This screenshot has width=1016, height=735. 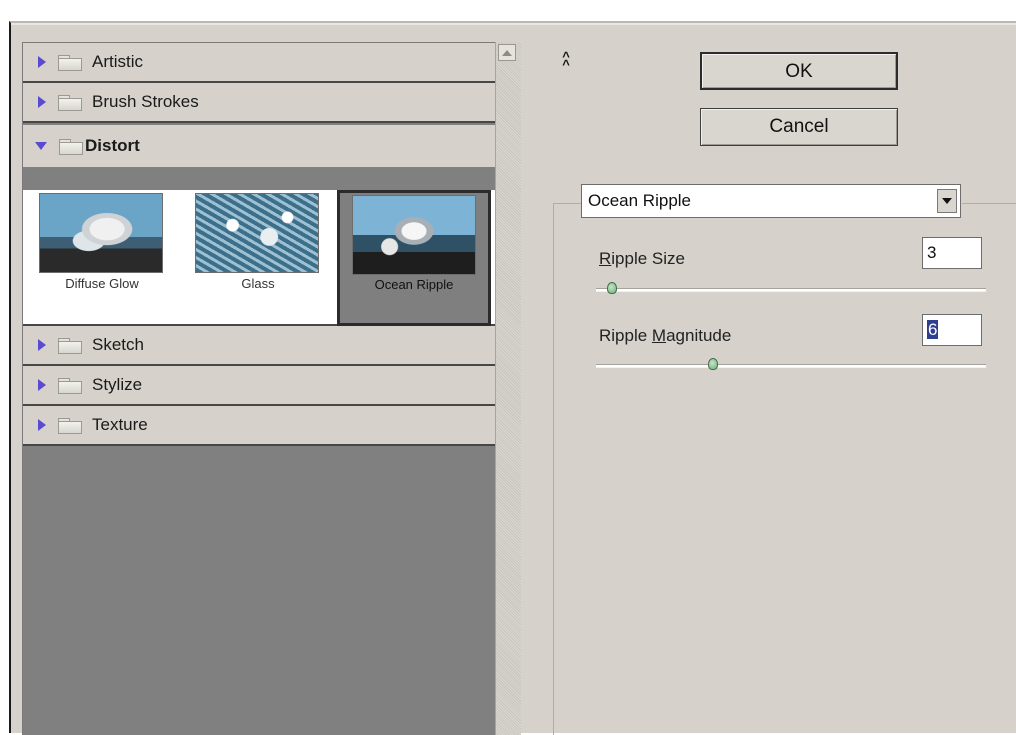 I want to click on chevron-down-icon, so click(x=947, y=201).